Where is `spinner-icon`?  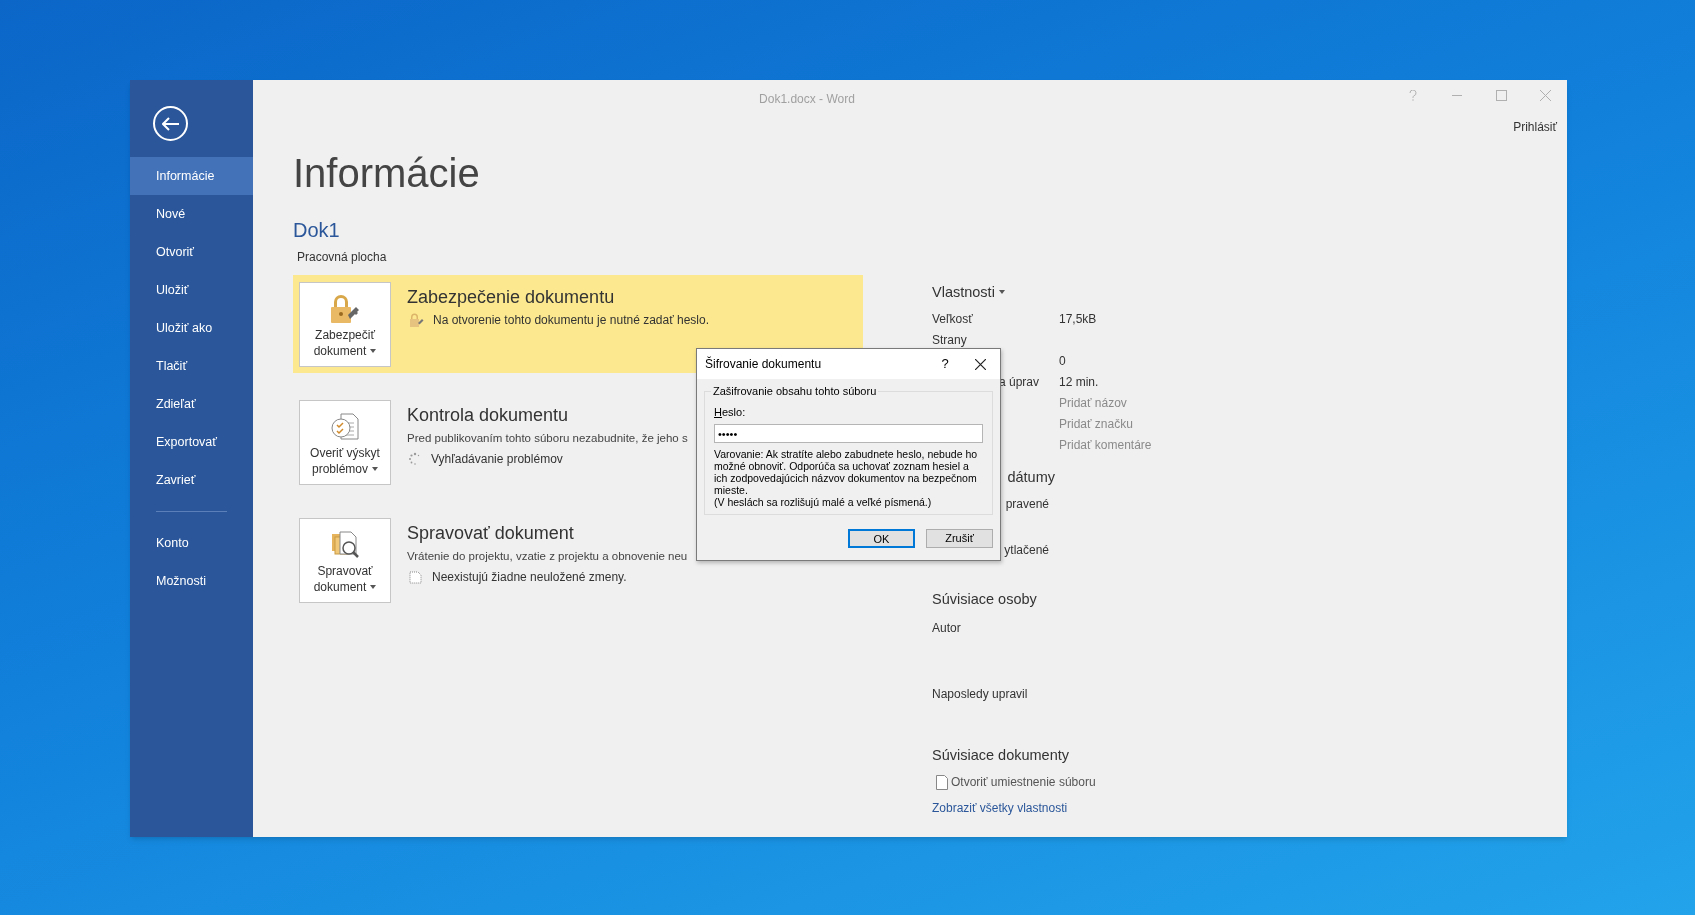 spinner-icon is located at coordinates (415, 459).